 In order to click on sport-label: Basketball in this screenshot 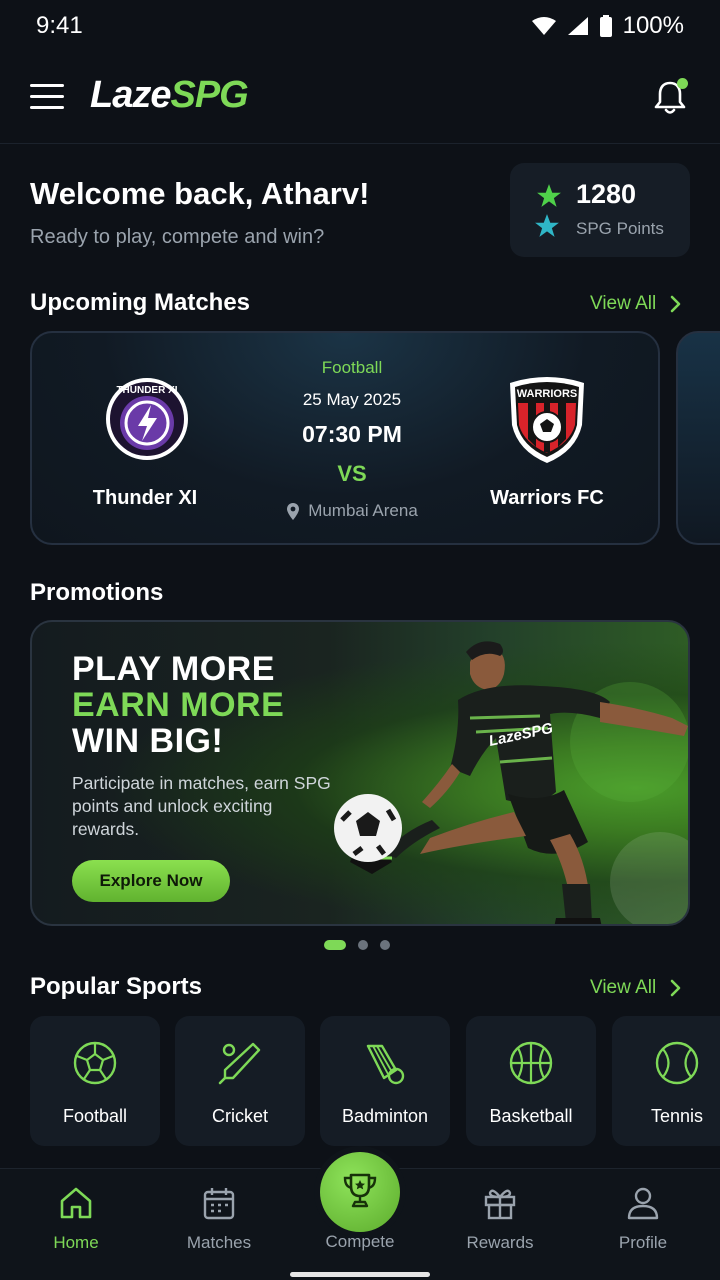, I will do `click(531, 1116)`.